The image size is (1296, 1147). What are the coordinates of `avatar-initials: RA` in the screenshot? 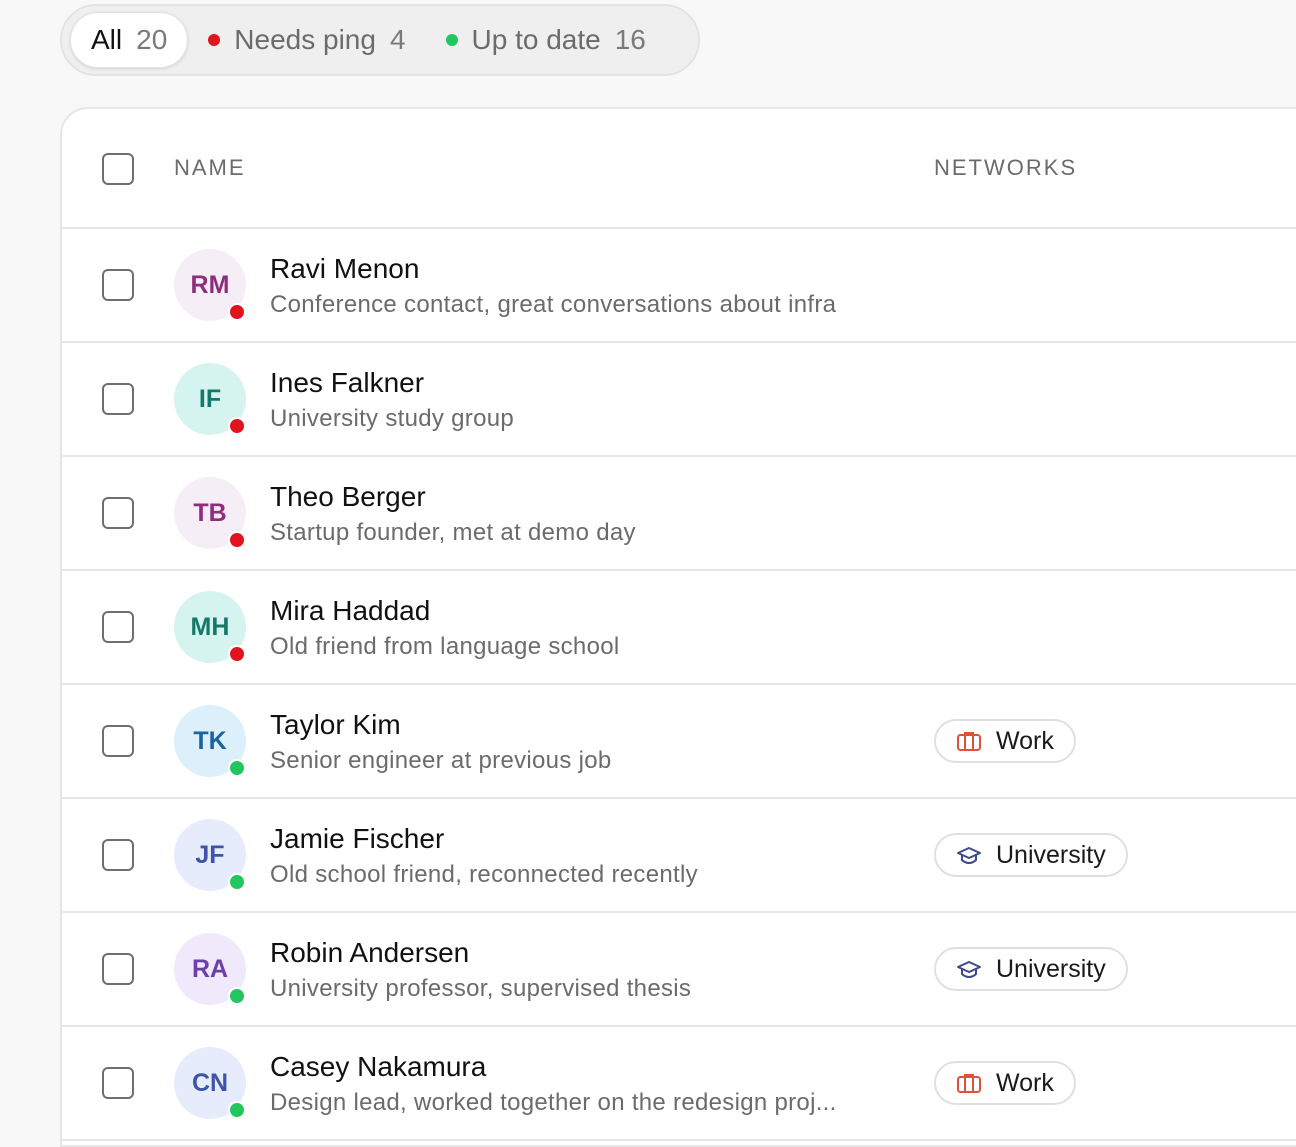 It's located at (210, 968).